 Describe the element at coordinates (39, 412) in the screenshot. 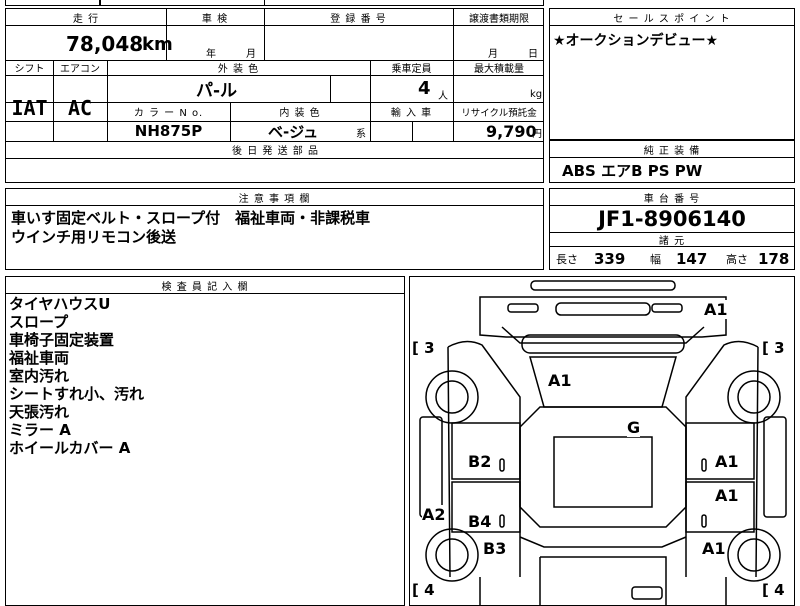

I see `inspector-note: 天張汚れ` at that location.